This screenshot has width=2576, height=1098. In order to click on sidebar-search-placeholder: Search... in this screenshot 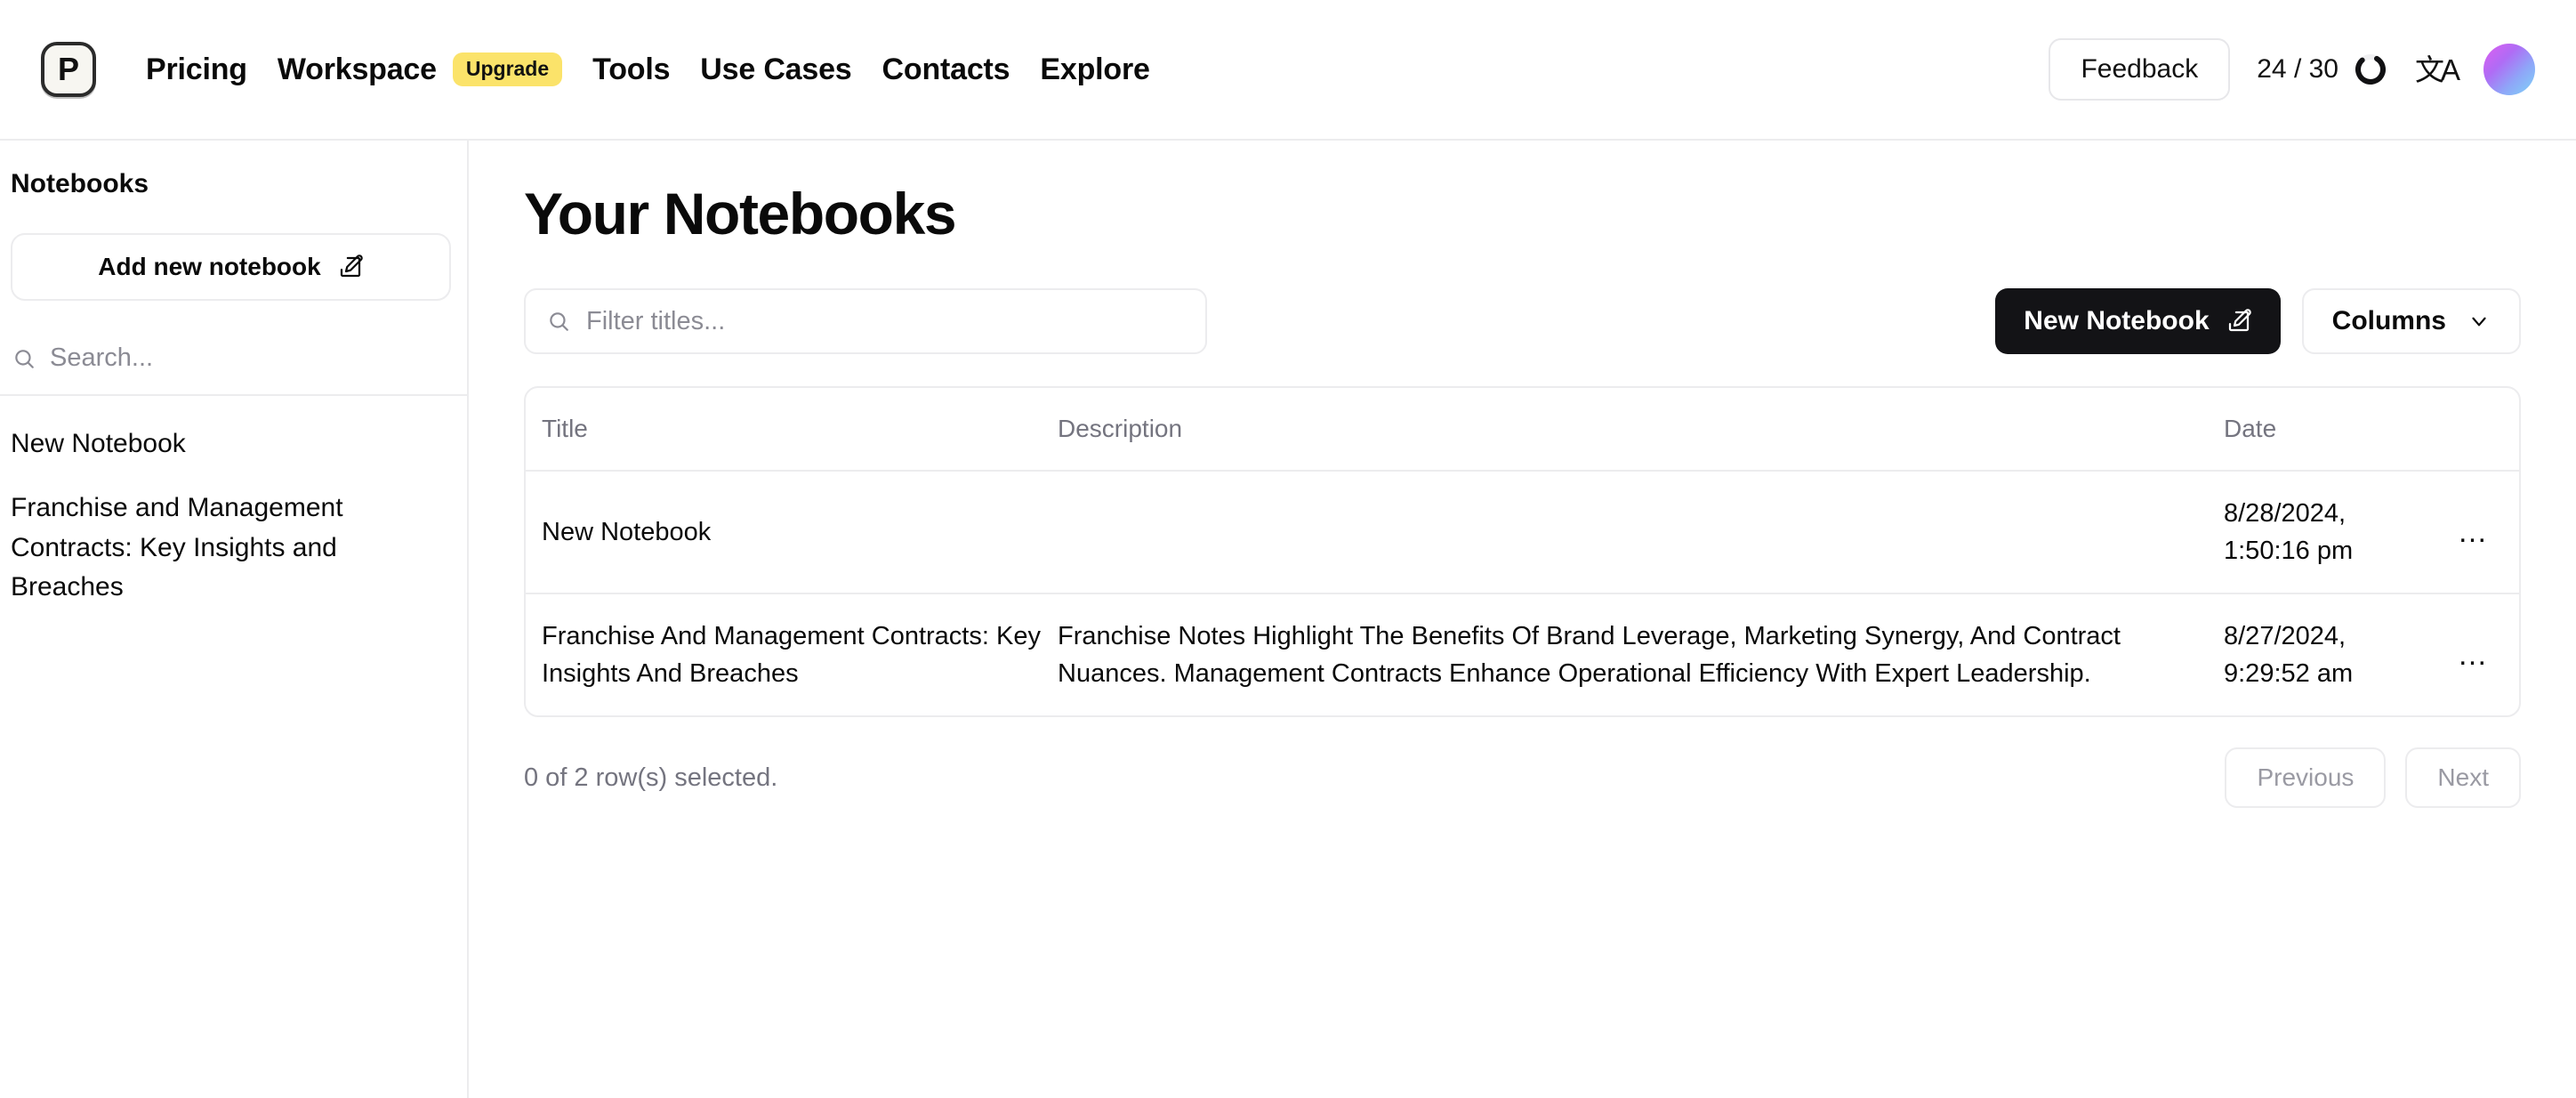, I will do `click(102, 357)`.